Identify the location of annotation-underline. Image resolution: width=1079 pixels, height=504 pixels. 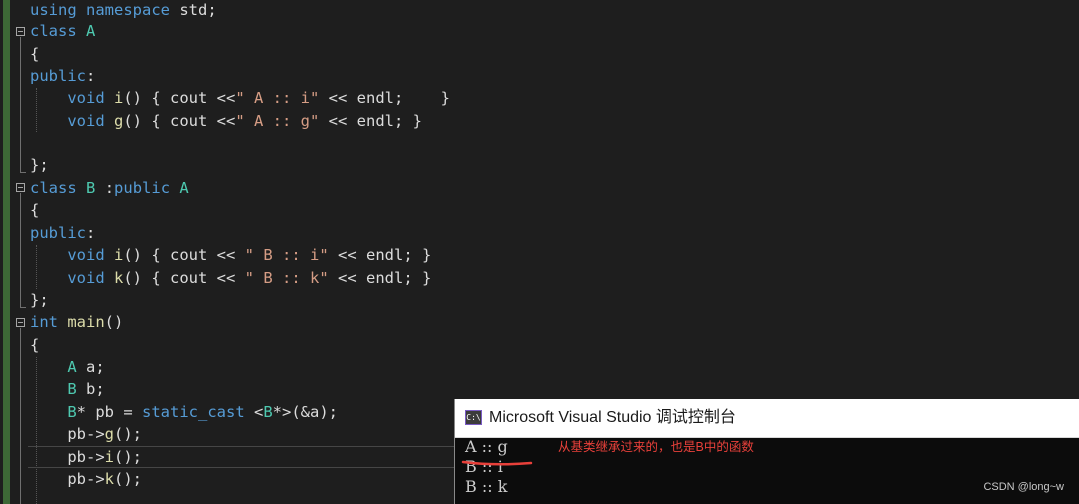
(497, 463).